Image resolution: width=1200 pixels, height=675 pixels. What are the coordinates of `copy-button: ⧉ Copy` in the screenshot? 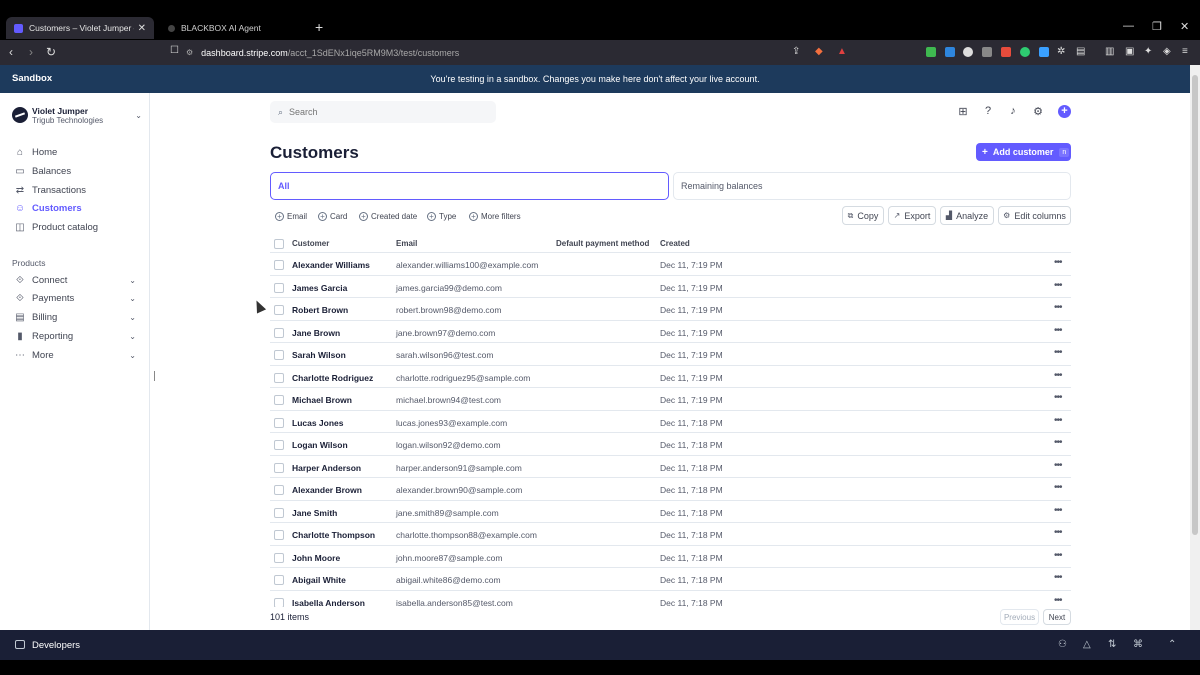 It's located at (863, 215).